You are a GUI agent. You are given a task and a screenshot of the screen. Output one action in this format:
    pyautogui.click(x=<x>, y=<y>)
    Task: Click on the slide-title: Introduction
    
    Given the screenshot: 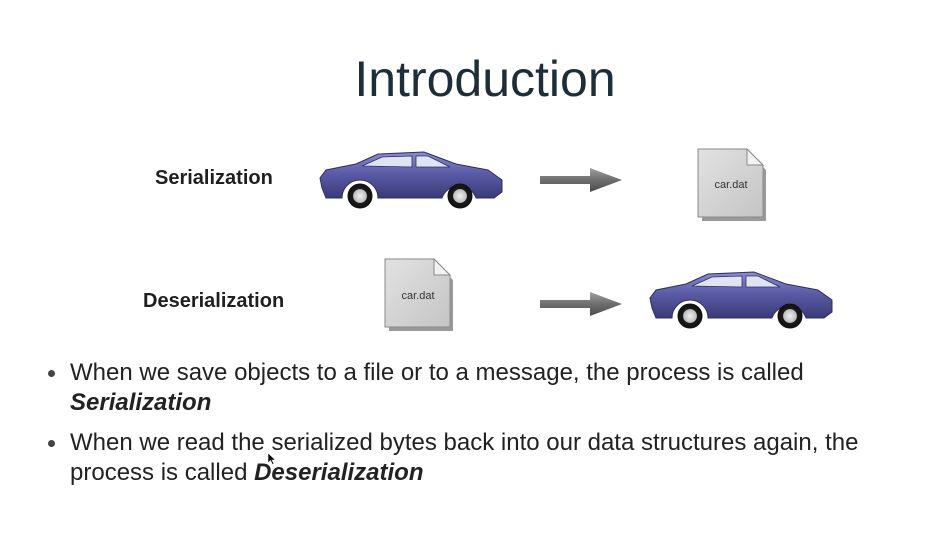 What is the action you would take?
    pyautogui.click(x=485, y=79)
    